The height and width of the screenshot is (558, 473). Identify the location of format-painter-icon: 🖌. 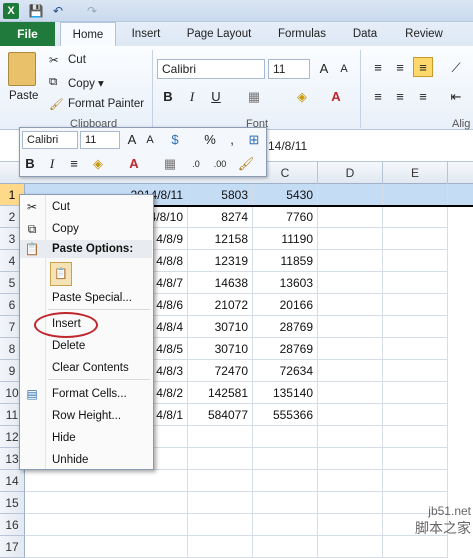
(56, 104).